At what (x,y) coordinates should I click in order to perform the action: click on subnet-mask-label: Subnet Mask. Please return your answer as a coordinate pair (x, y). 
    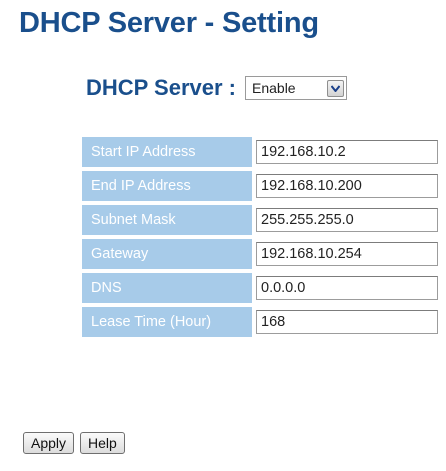
    Looking at the image, I should click on (167, 220).